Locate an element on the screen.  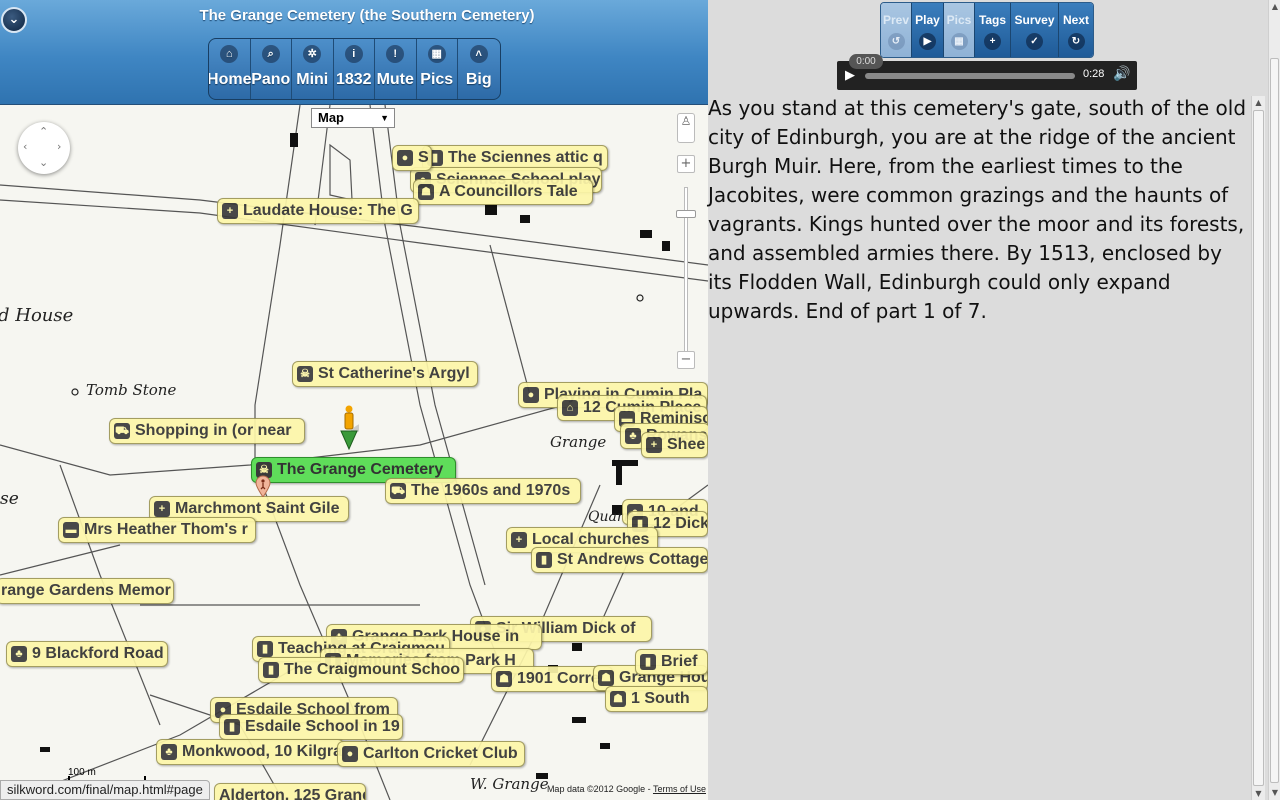
volume-icon: 🔊 is located at coordinates (1121, 74).